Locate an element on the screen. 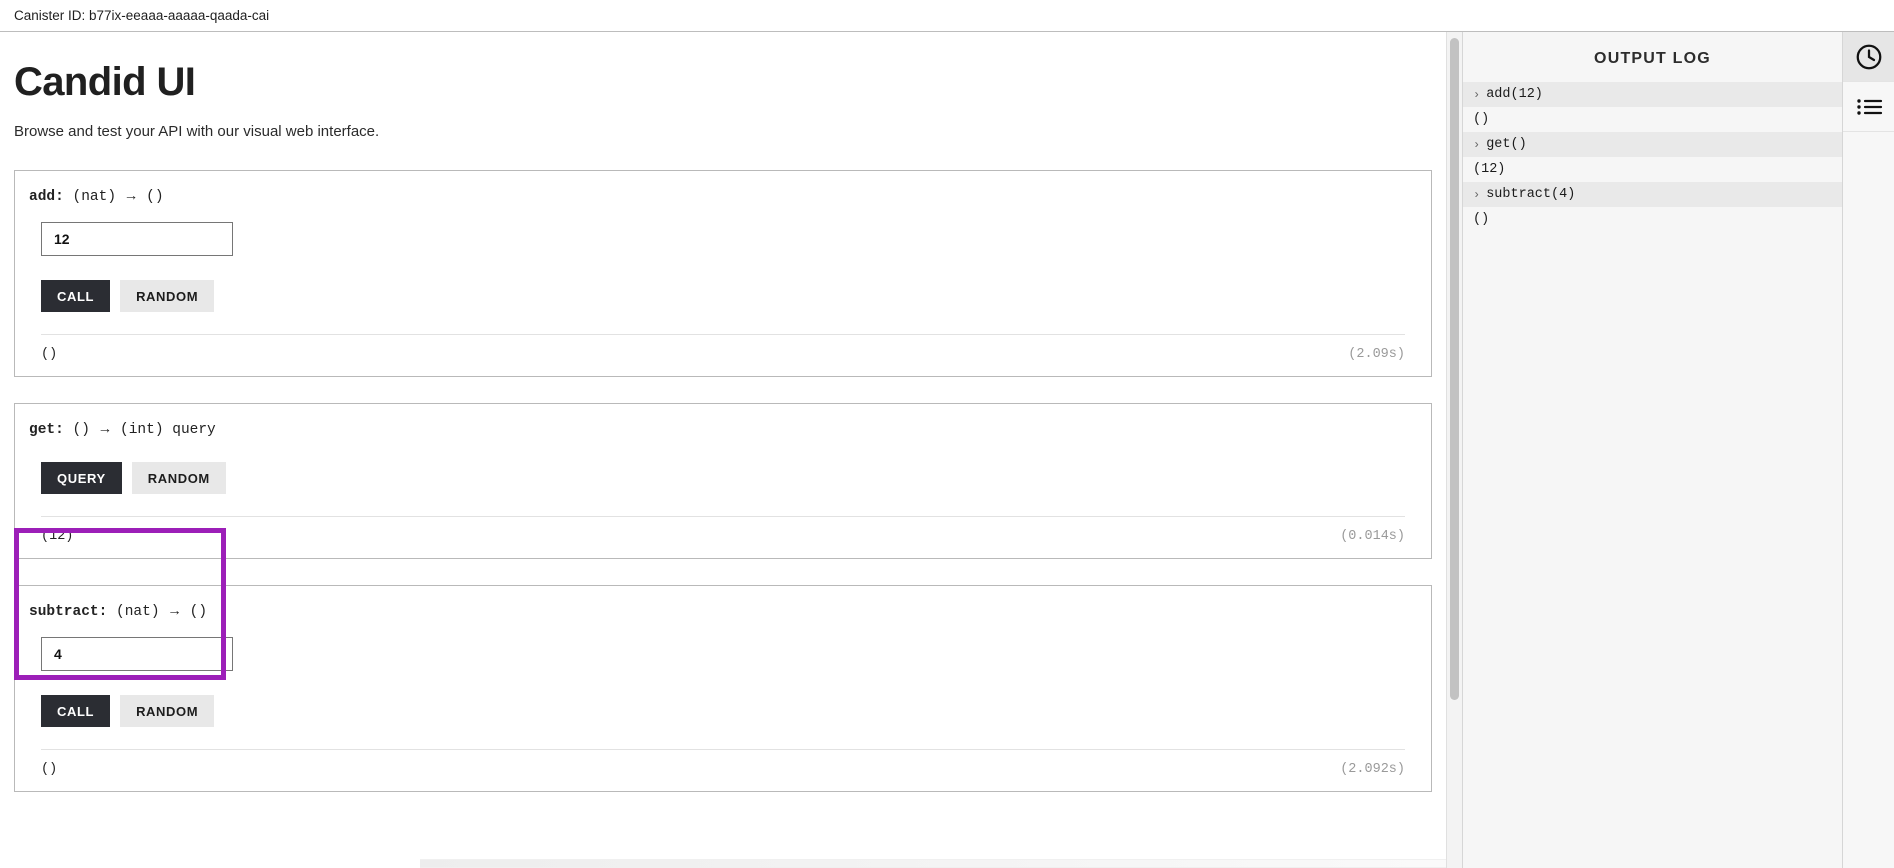 The height and width of the screenshot is (868, 1894). canister-id-label: Canister ID: b77ix-eeaaa-aaaaa-qaada-cai is located at coordinates (142, 15).